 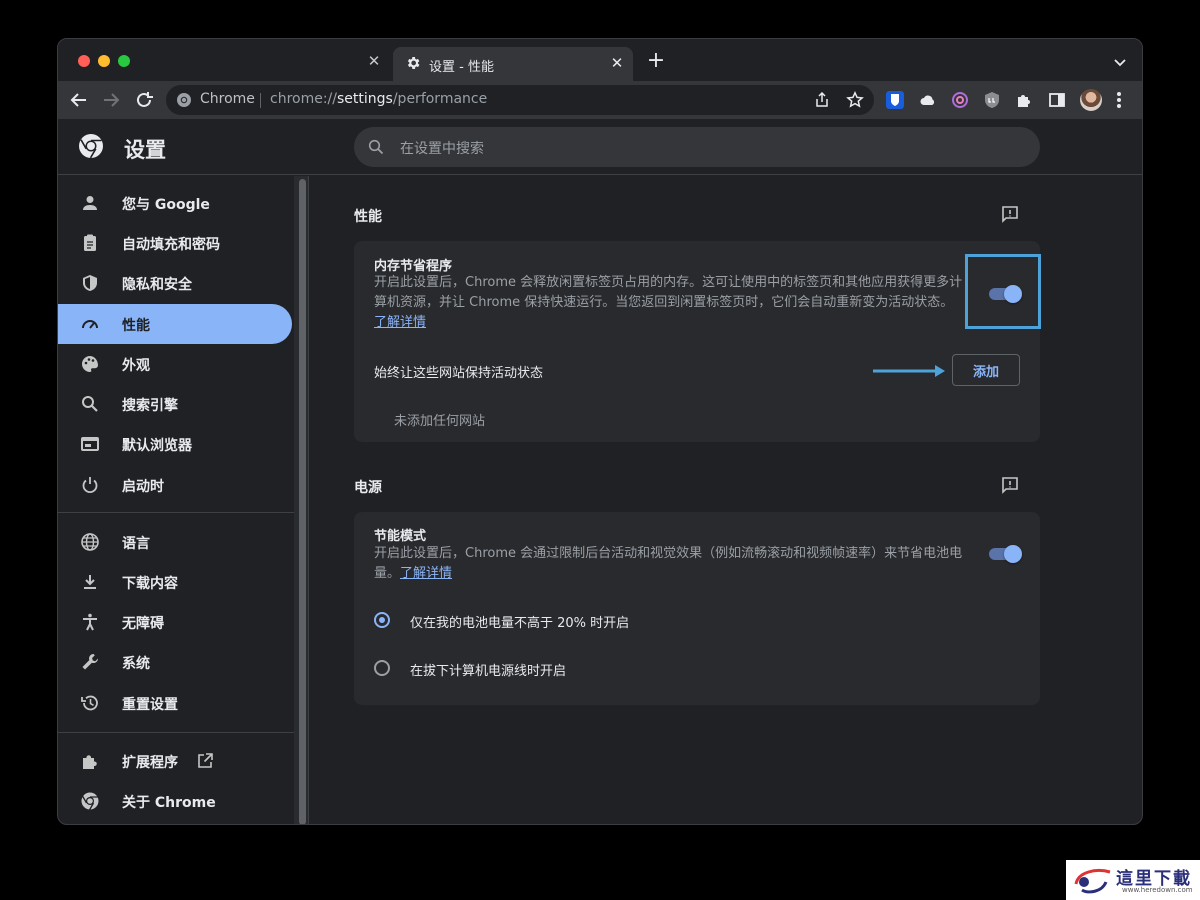 I want to click on back-arrow-icon, so click(x=79, y=100).